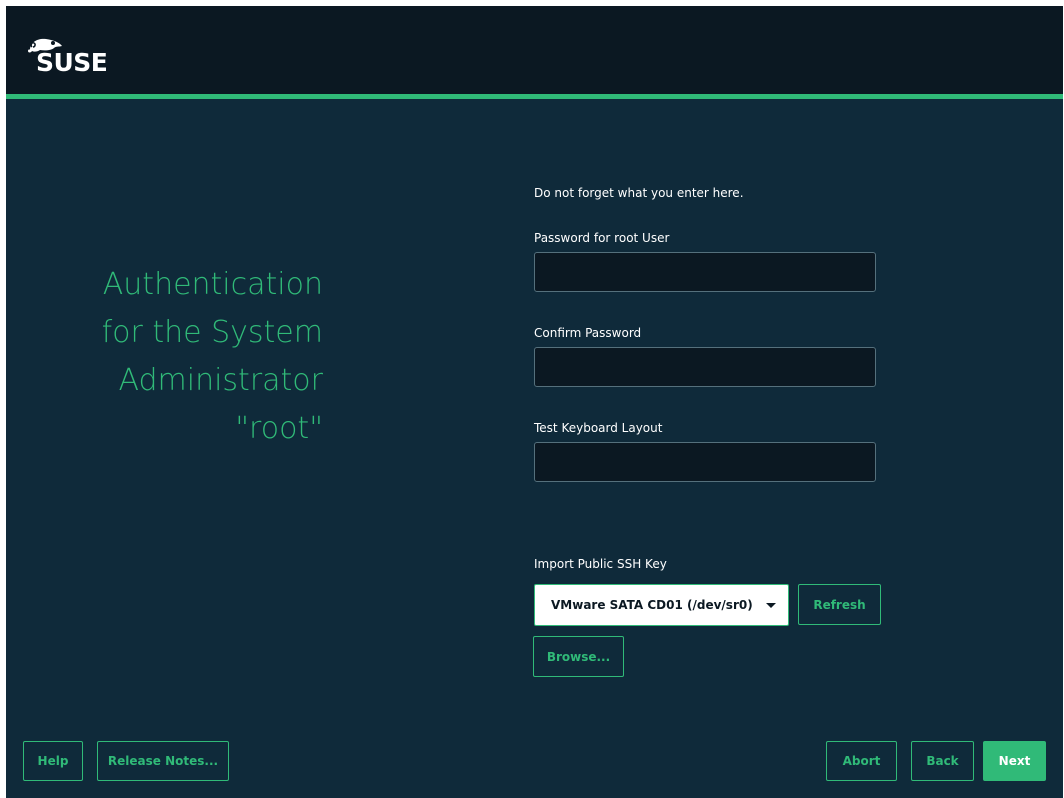 This screenshot has height=798, width=1064. Describe the element at coordinates (598, 428) in the screenshot. I see `keyboard-test-label: Test Keyboard Layout` at that location.